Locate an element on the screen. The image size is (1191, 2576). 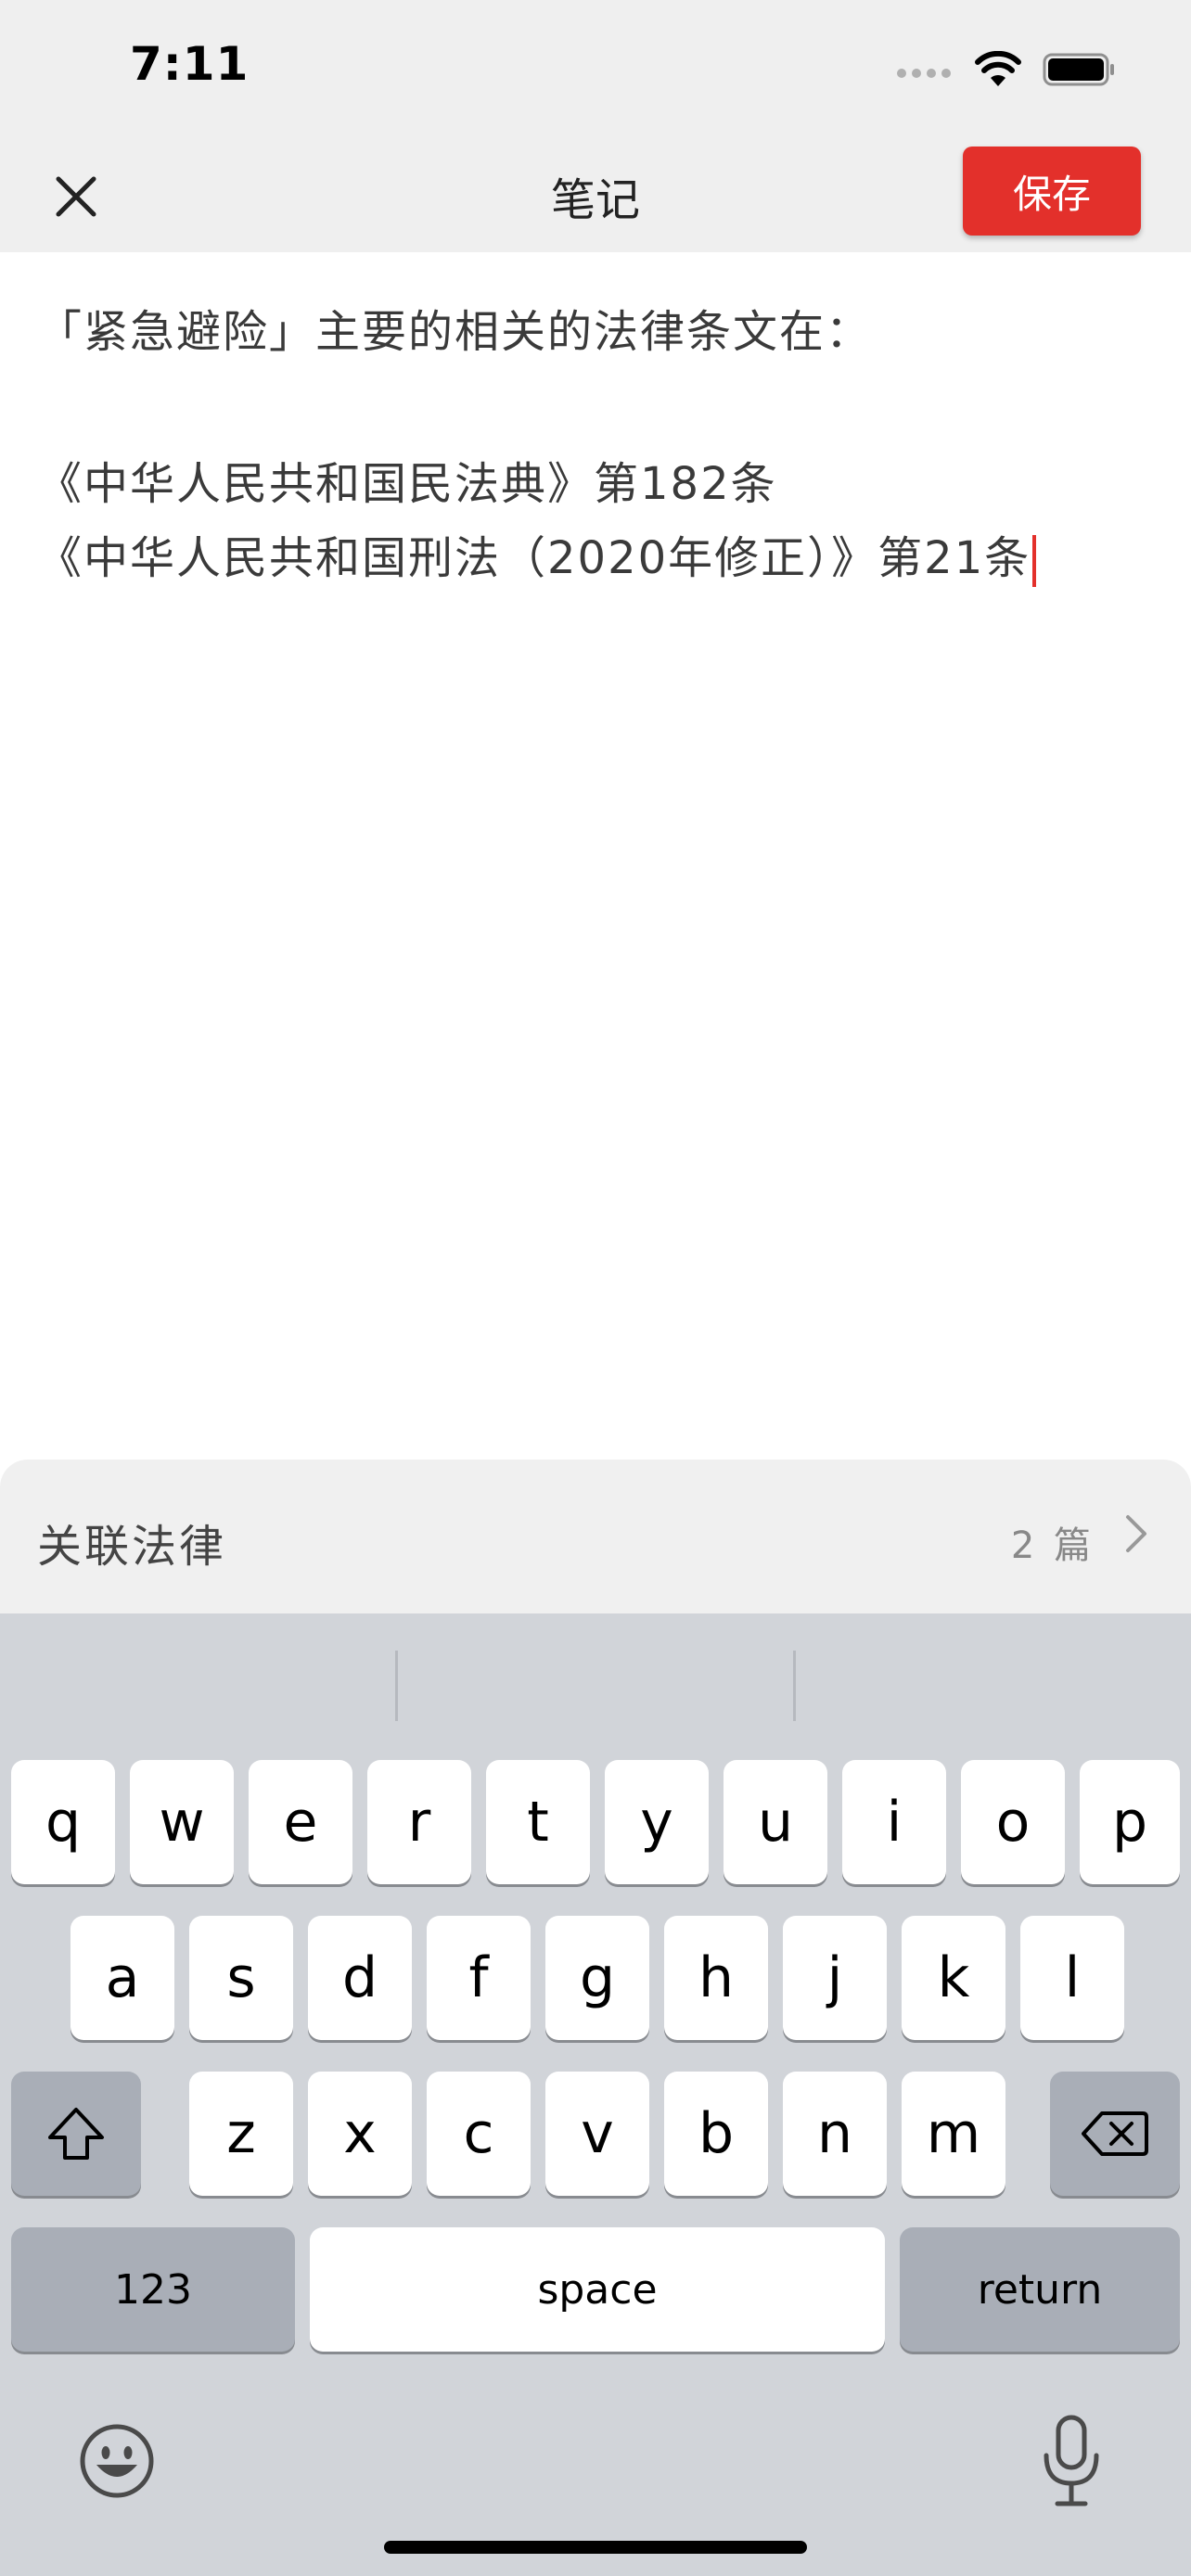
status-icons is located at coordinates (1007, 69).